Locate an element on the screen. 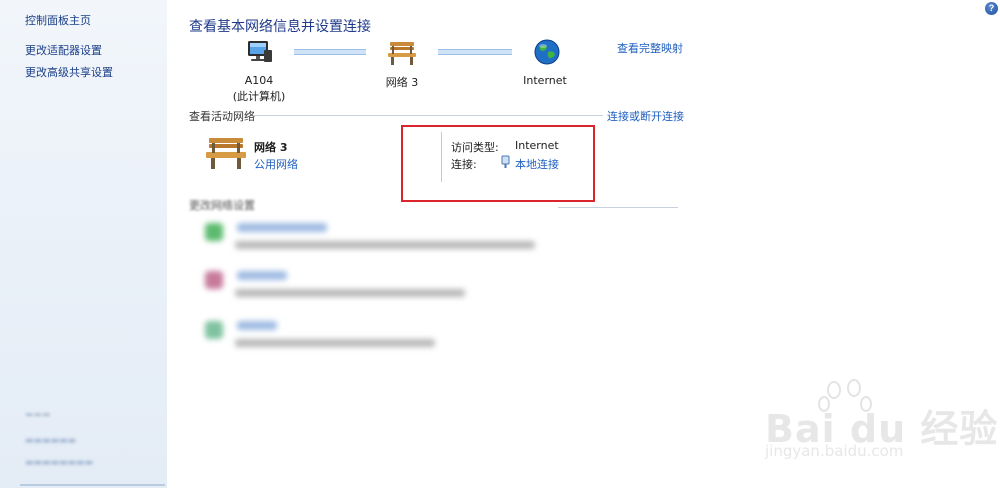 The height and width of the screenshot is (488, 1000). page-title: 查看基本网络信息并设置连接 is located at coordinates (280, 27).